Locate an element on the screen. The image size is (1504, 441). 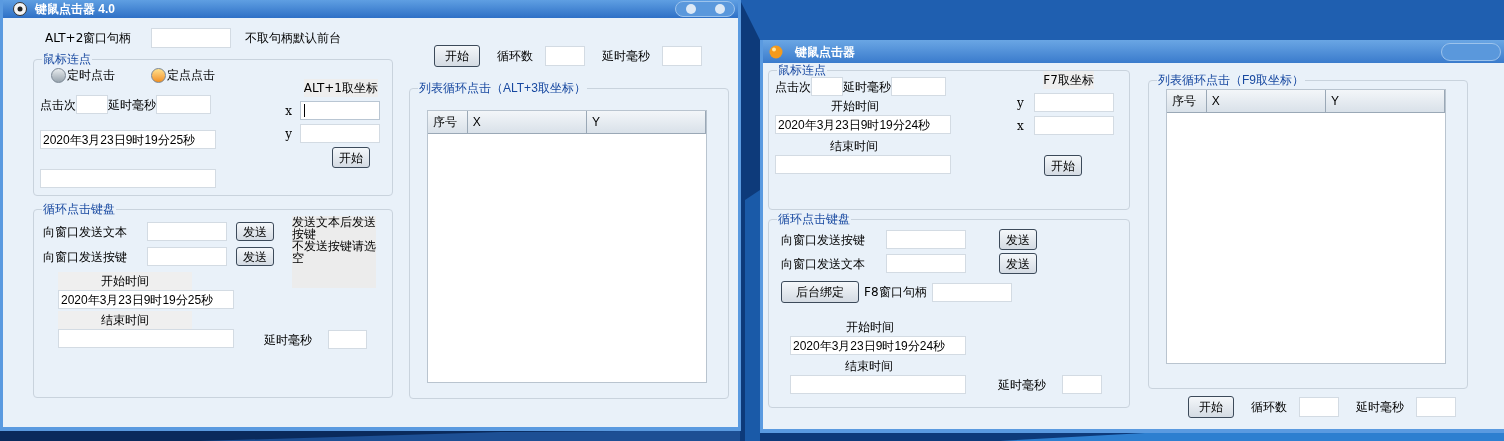
group-title: 列表循环点击（F9取坐标） is located at coordinates (1231, 80).